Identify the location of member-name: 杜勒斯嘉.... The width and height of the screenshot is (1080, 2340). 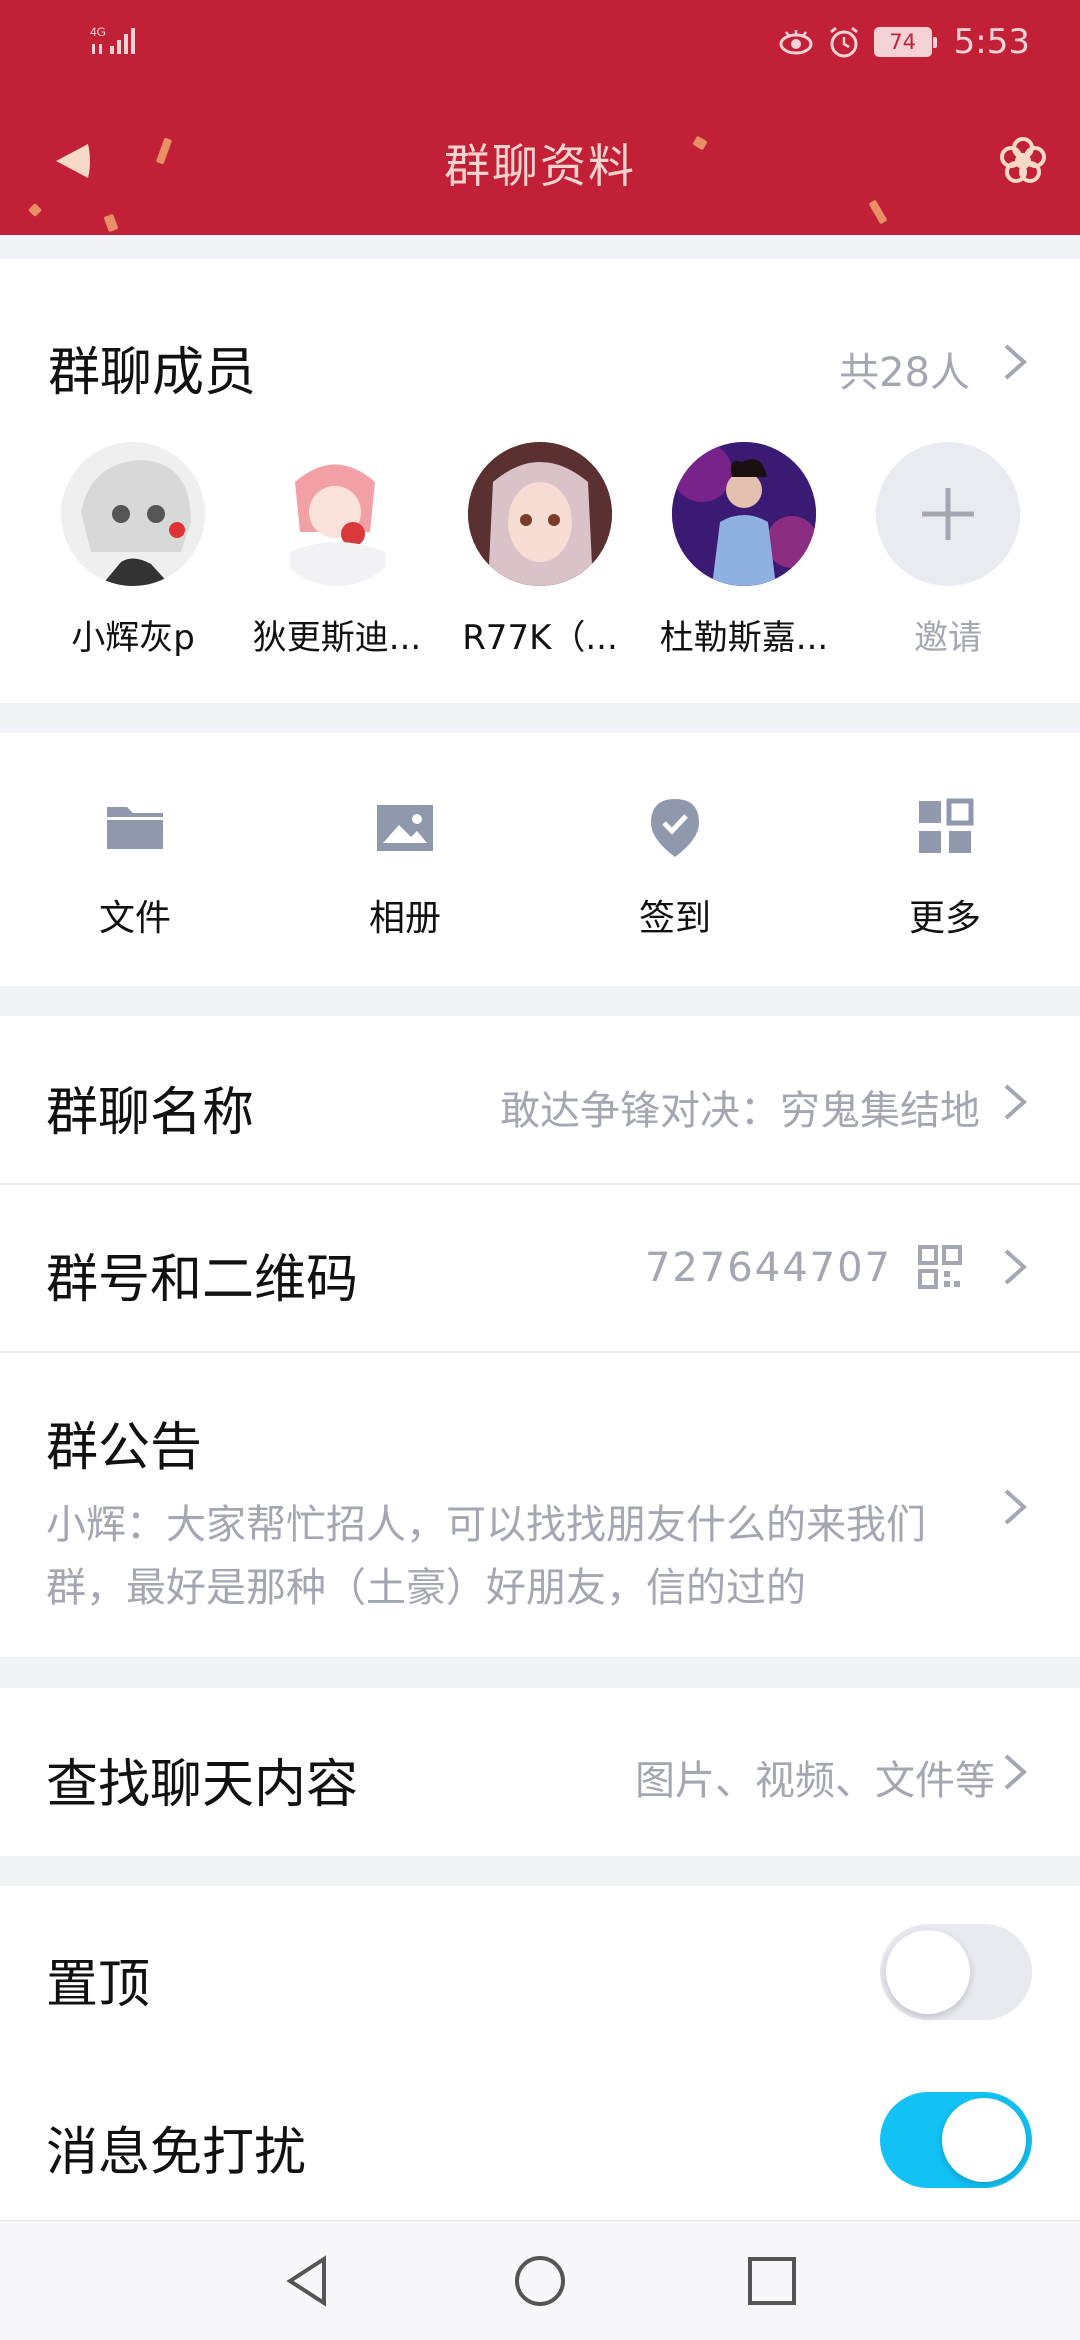
(744, 638).